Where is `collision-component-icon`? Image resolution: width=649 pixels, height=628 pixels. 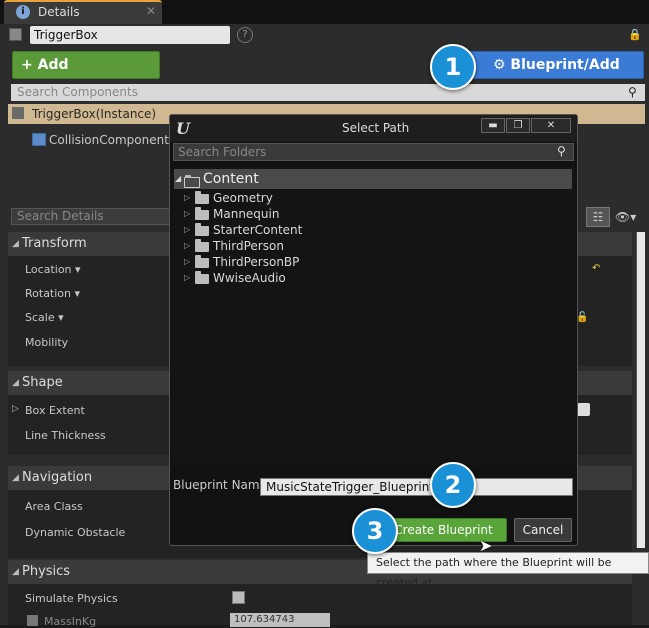
collision-component-icon is located at coordinates (39, 139).